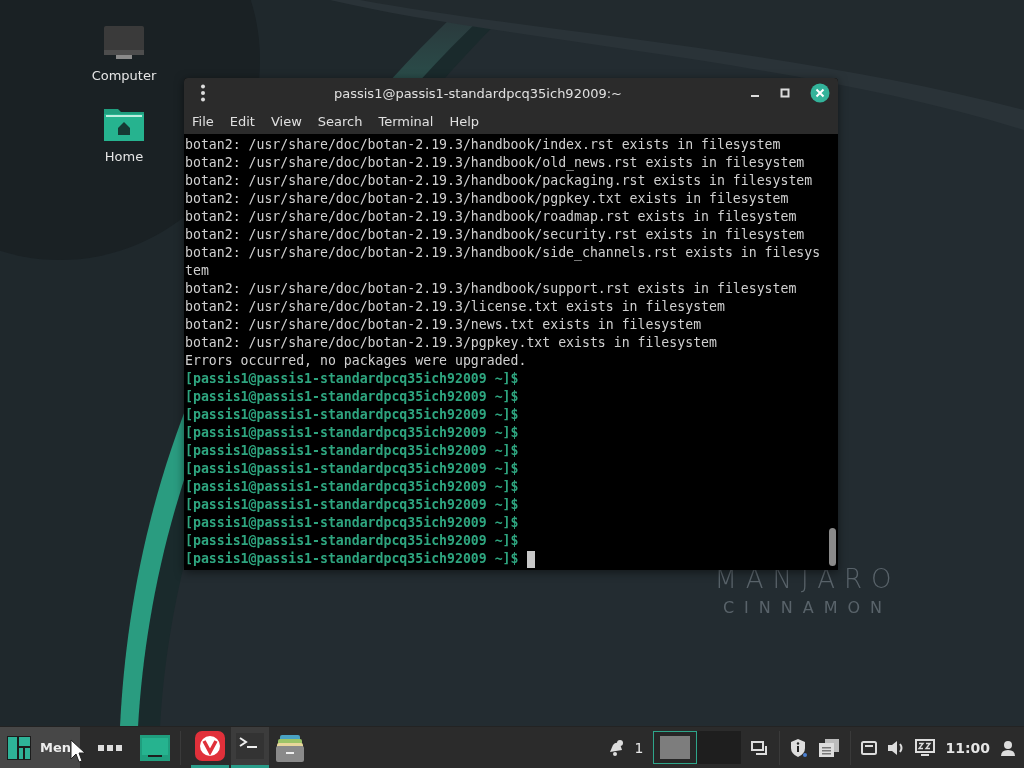 This screenshot has height=768, width=1024. Describe the element at coordinates (356, 361) in the screenshot. I see `terminal-output-line: Errors occurred, no packages were upgraded.` at that location.